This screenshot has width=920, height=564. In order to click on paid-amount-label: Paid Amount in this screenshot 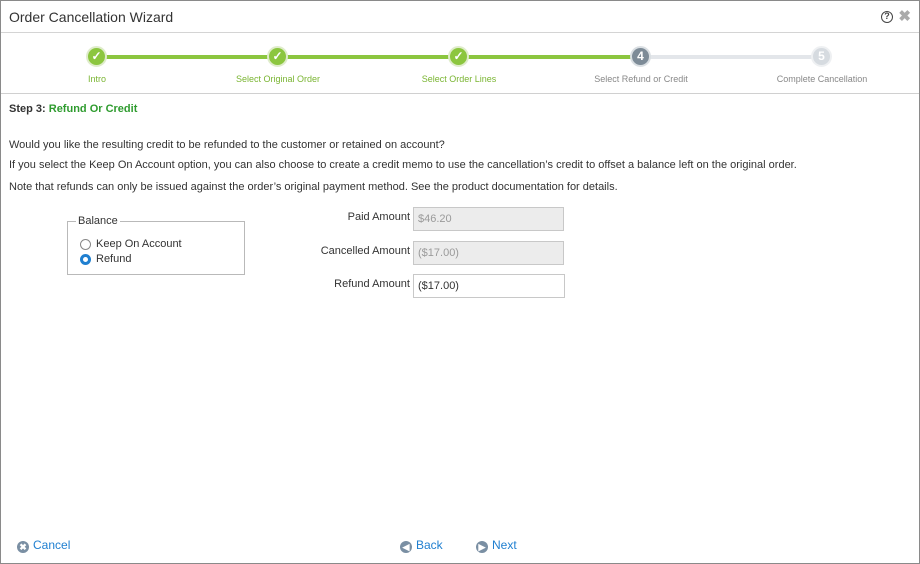, I will do `click(378, 217)`.